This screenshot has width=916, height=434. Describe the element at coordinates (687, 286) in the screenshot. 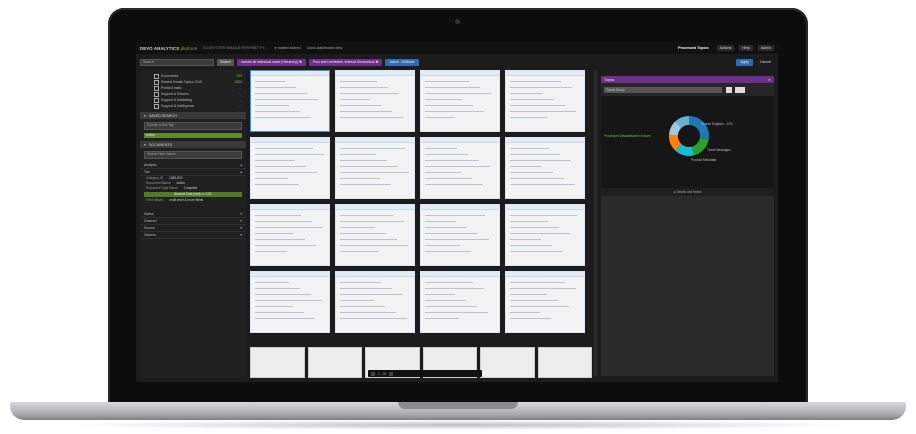

I see `empty-panel-area` at that location.